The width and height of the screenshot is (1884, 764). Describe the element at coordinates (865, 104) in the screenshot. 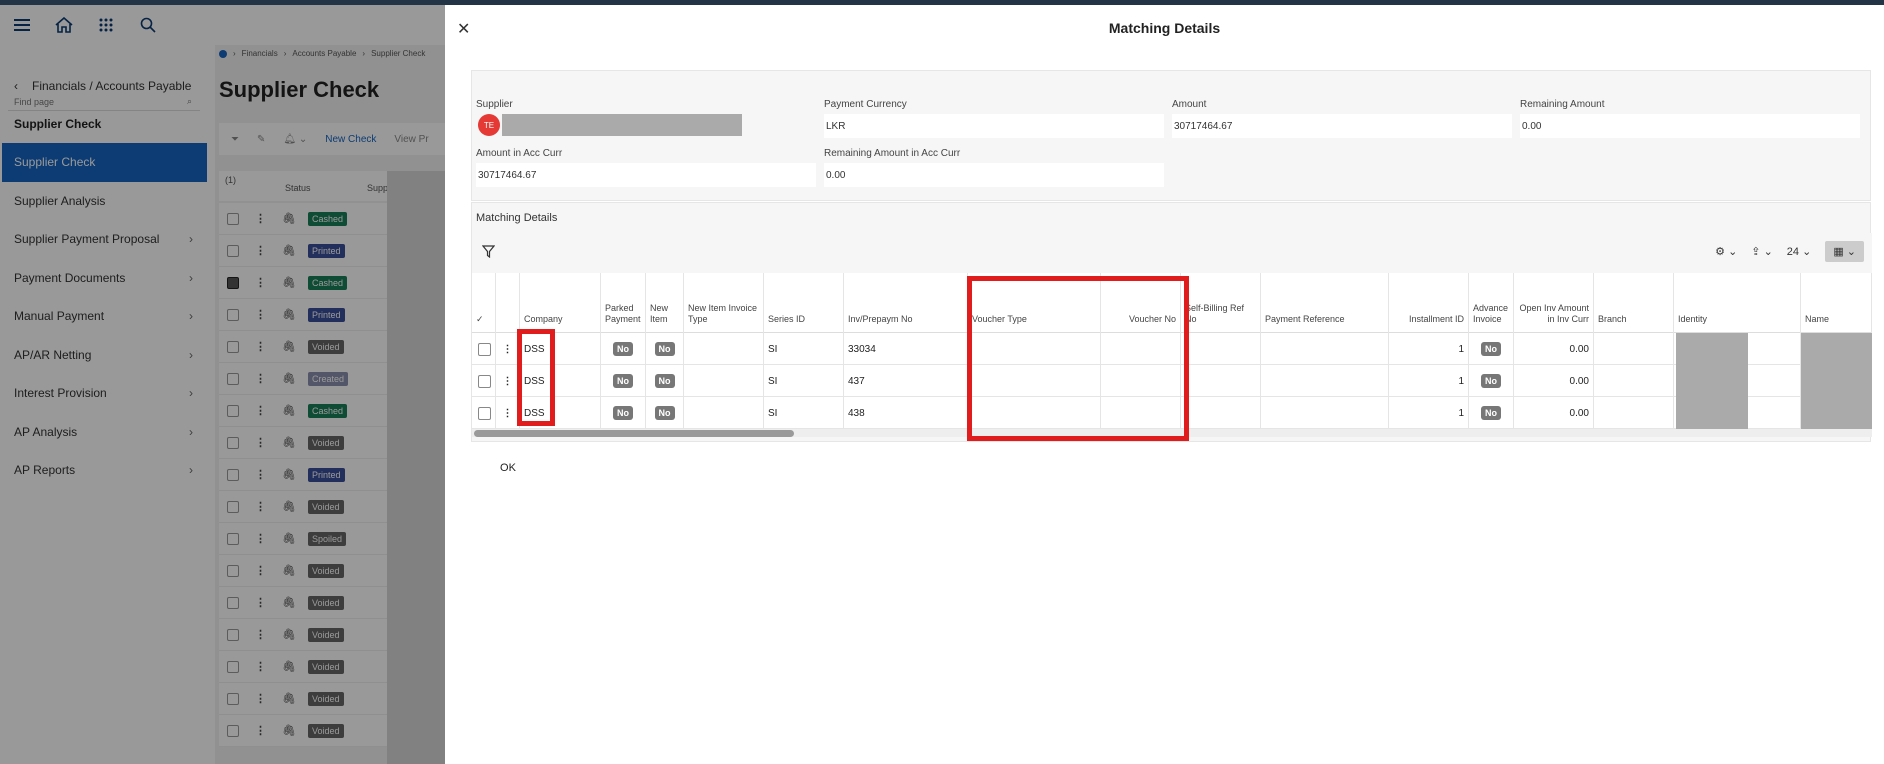

I see `payment-currency-label: Payment Currency` at that location.